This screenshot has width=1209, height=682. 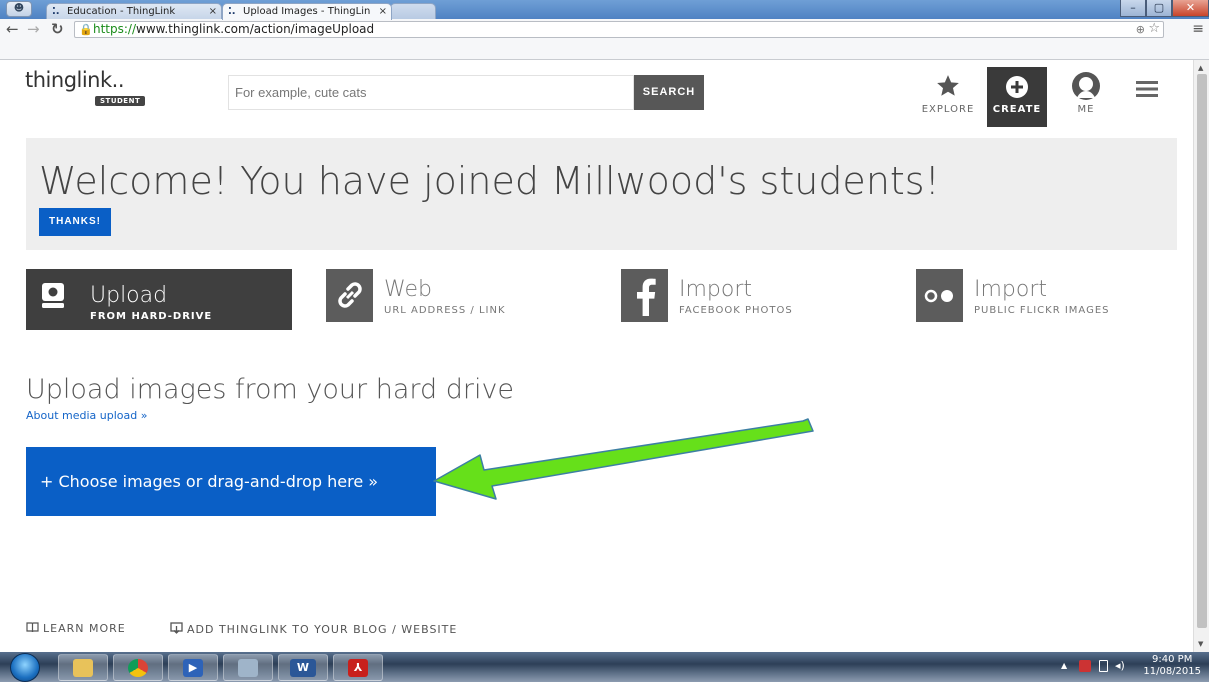 What do you see at coordinates (255, 29) in the screenshot?
I see `url-text: www.thinglink.com/action/imageUpload` at bounding box center [255, 29].